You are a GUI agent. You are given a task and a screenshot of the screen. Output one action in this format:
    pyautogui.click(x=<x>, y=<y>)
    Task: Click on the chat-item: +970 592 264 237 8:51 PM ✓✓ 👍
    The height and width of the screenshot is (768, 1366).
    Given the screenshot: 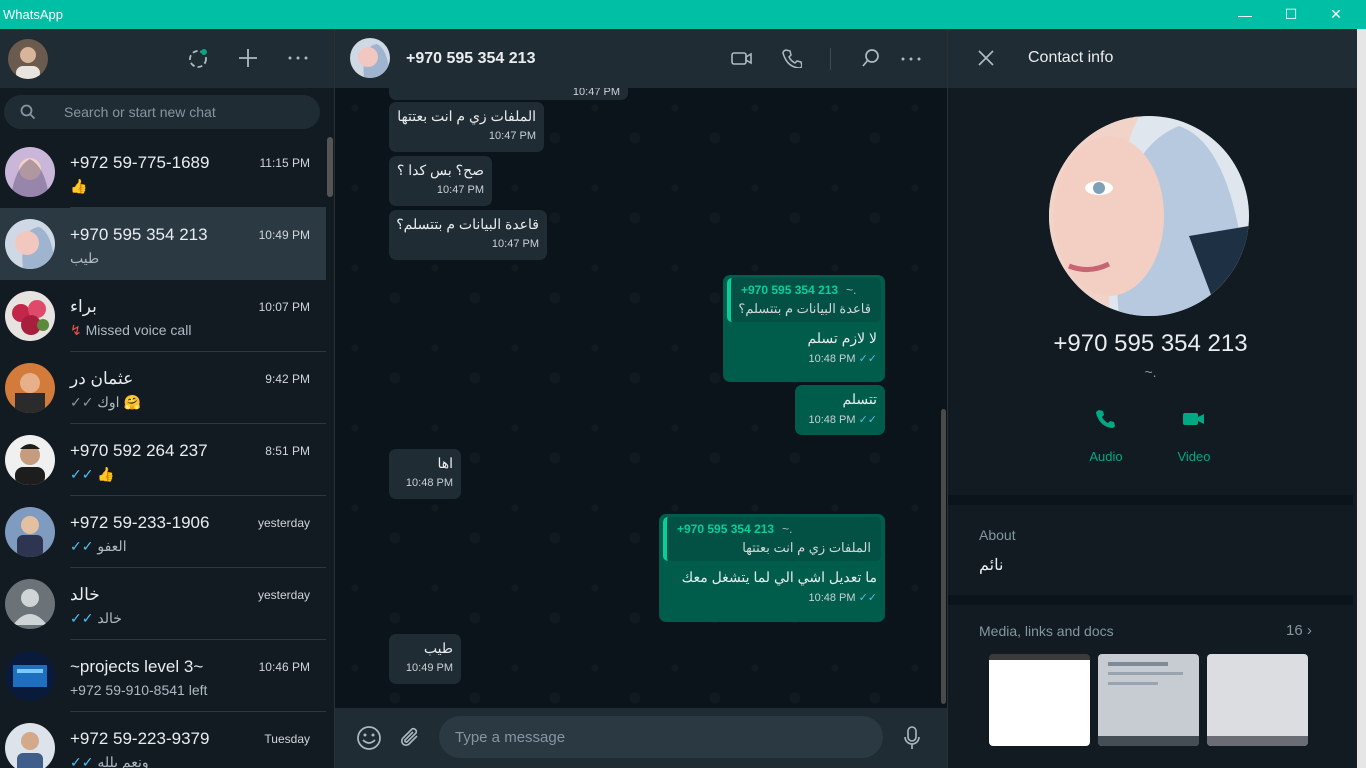 What is the action you would take?
    pyautogui.click(x=163, y=460)
    